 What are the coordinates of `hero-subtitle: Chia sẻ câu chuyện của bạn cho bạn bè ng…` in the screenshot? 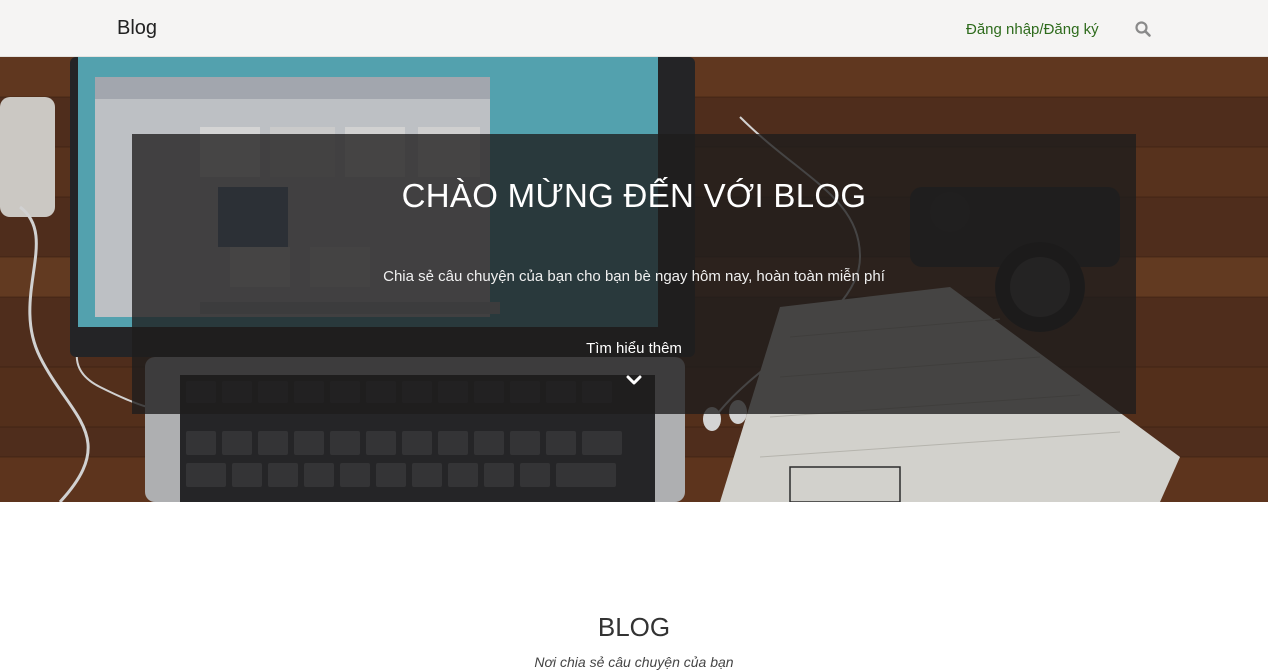 It's located at (634, 276).